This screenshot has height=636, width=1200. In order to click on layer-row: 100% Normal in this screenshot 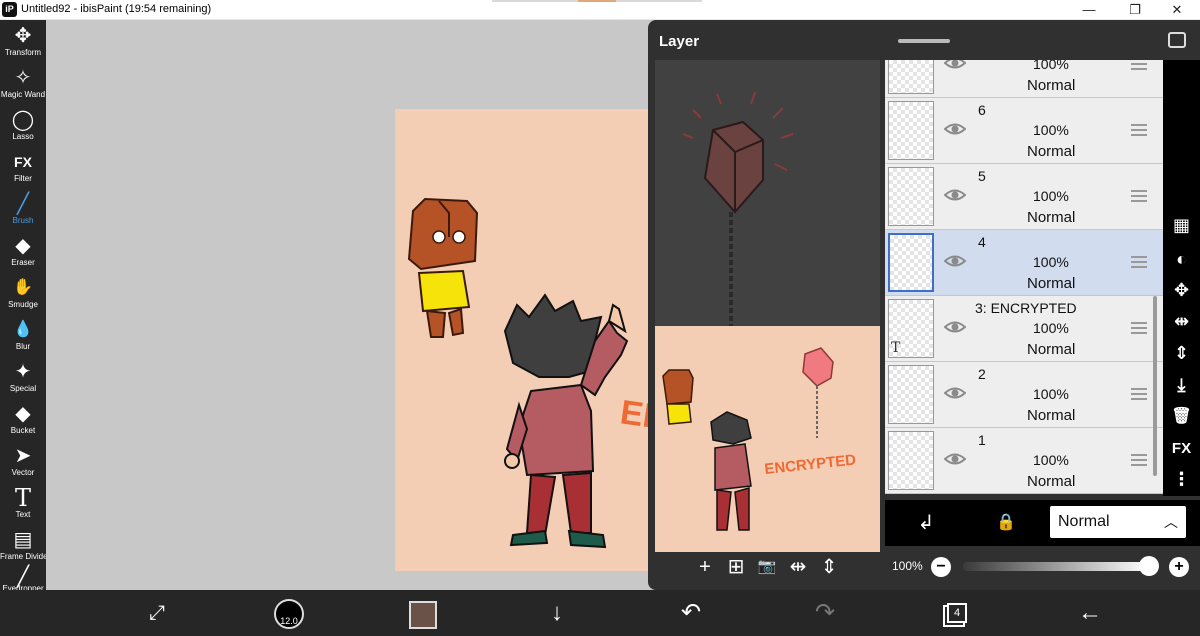, I will do `click(1024, 79)`.